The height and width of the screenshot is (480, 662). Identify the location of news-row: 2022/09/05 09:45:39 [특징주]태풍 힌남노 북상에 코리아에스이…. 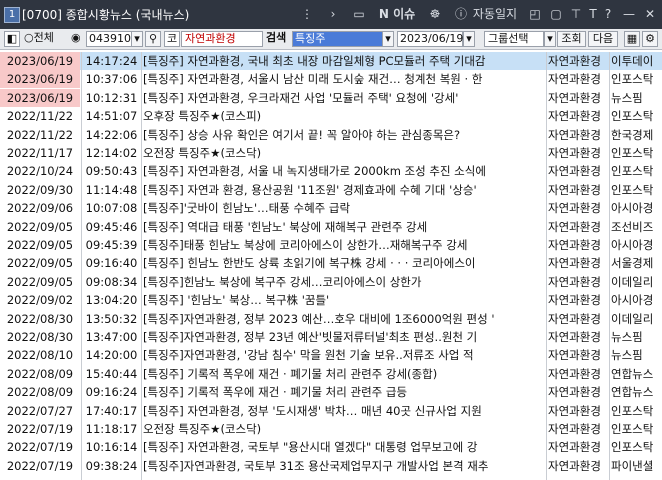
(331, 245).